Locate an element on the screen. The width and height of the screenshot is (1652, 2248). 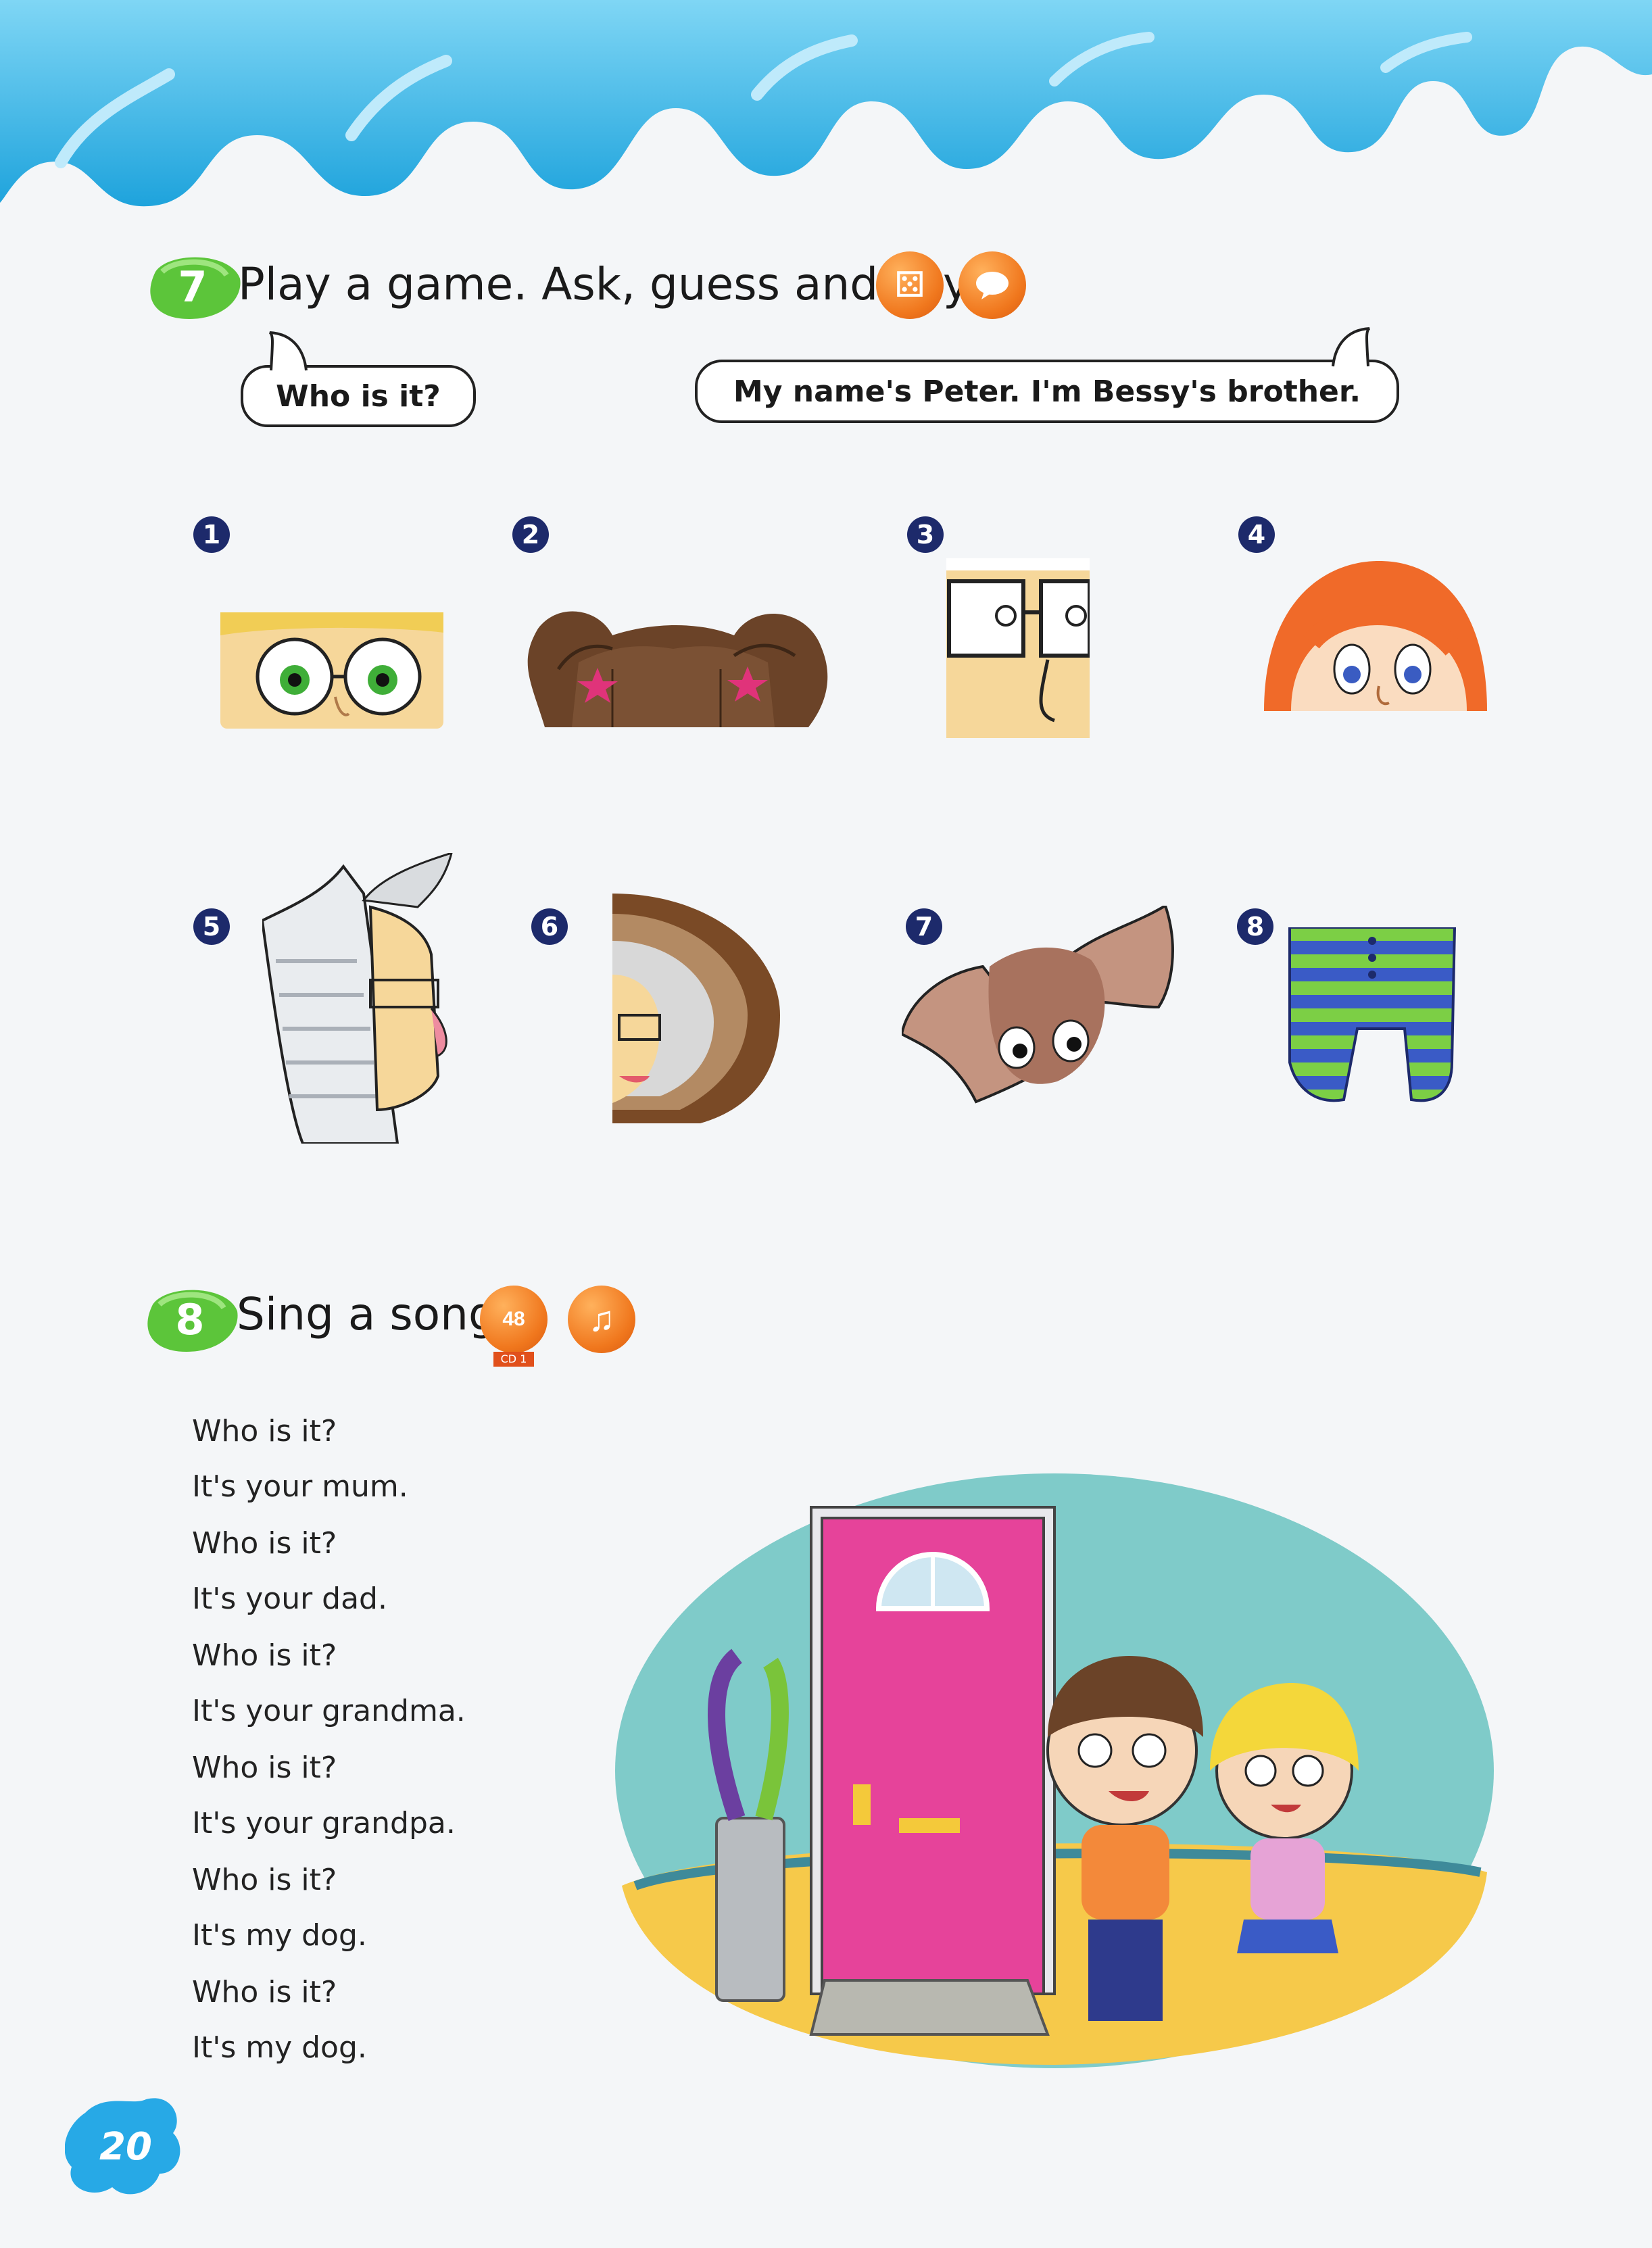
exercise-7-badge: 7 is located at coordinates (192, 286).